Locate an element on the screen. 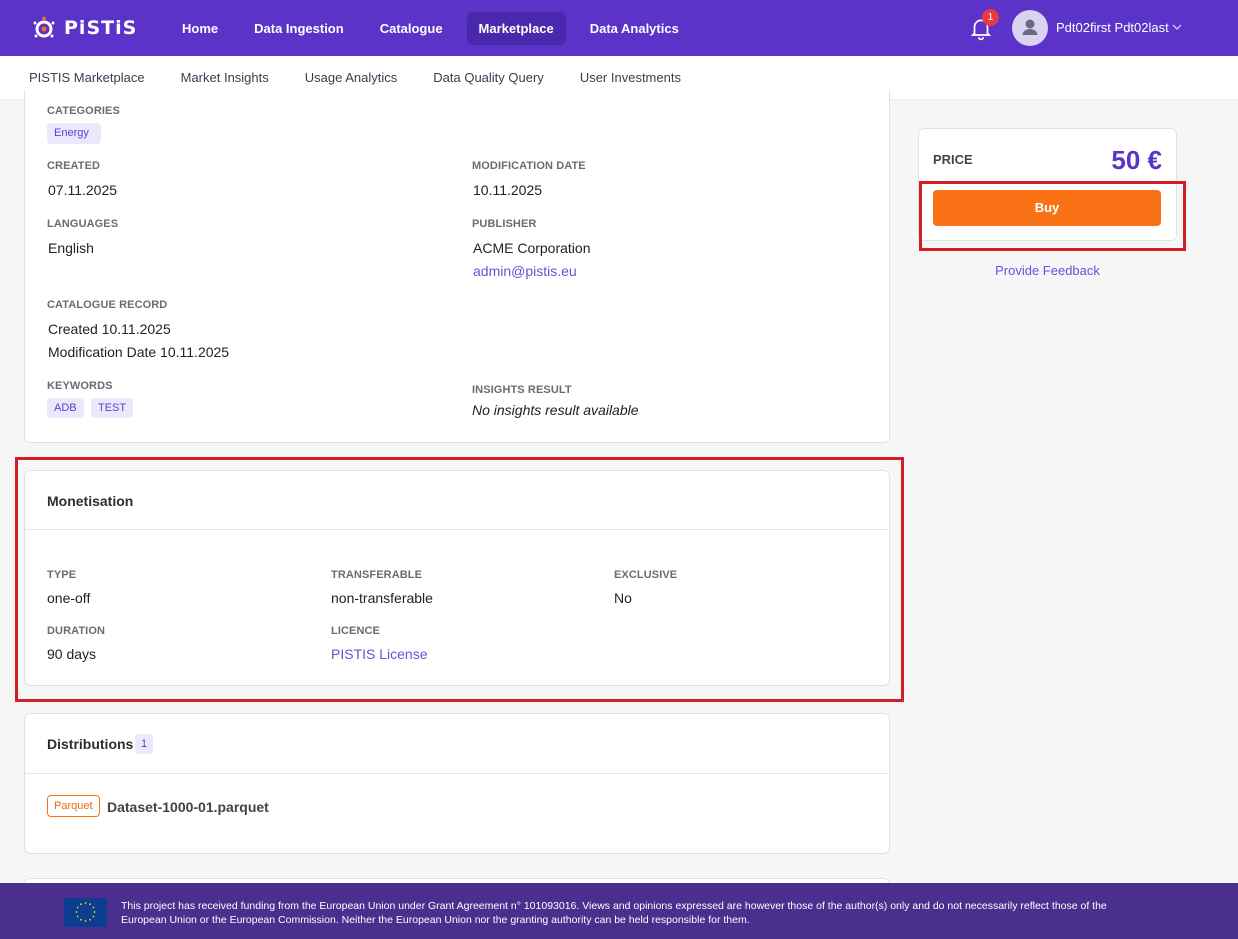  card-divider is located at coordinates (457, 773).